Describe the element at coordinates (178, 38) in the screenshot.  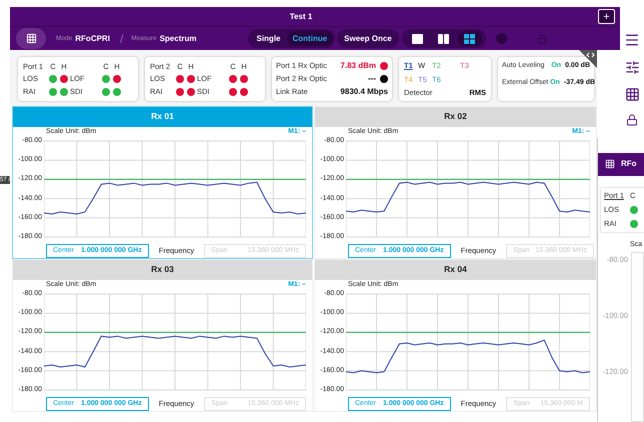
I see `measure-value: Spectrum` at that location.